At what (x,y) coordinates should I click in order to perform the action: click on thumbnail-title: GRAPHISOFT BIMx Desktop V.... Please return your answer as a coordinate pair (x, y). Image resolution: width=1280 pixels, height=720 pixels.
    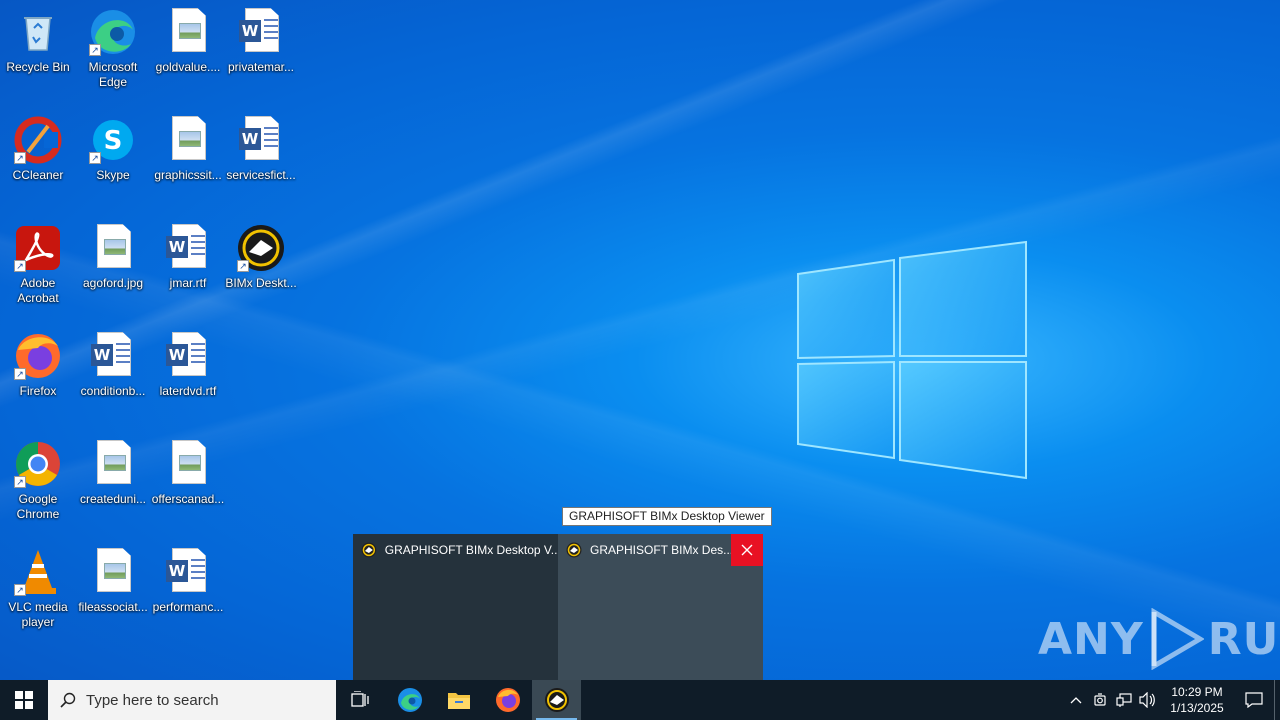
    Looking at the image, I should click on (471, 550).